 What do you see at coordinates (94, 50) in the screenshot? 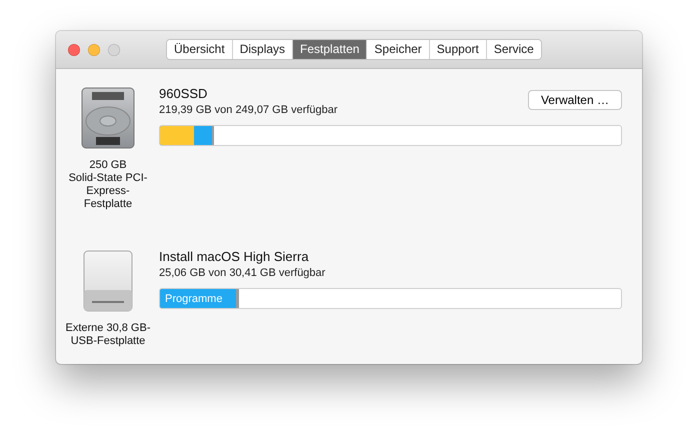
I see `minimize-button` at bounding box center [94, 50].